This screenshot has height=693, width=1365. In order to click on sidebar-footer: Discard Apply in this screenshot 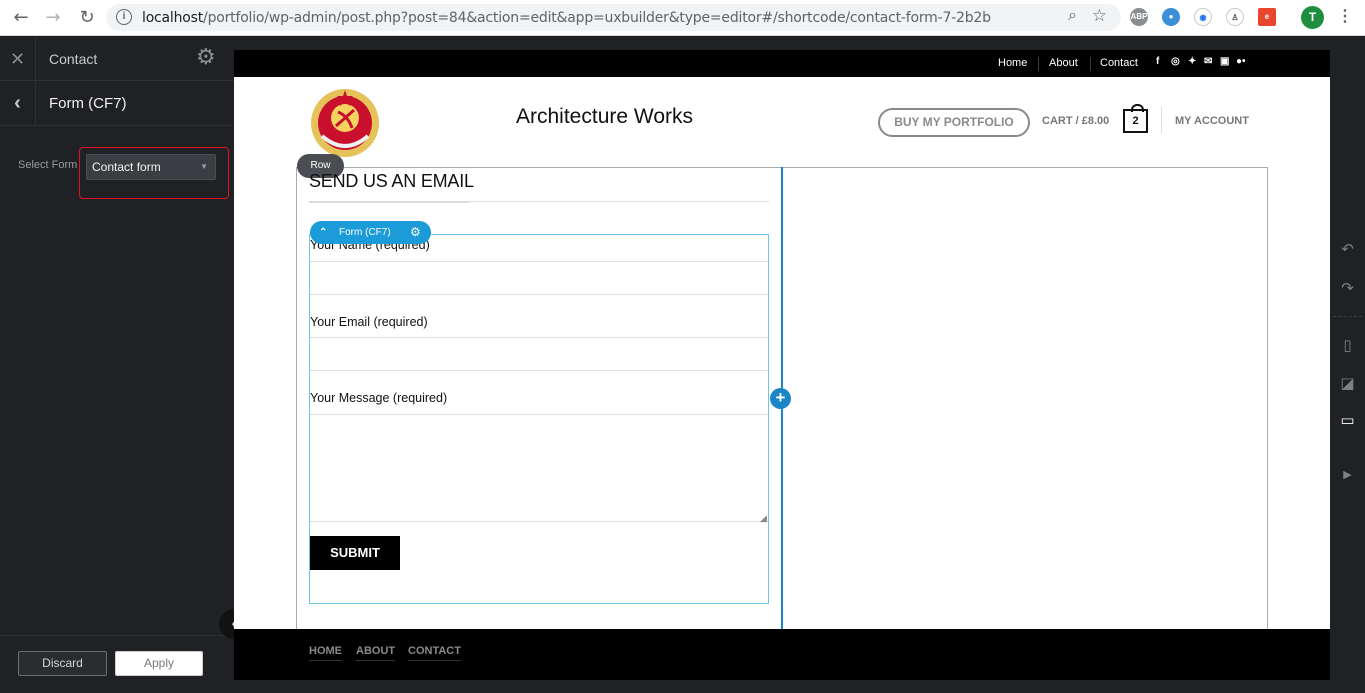, I will do `click(117, 664)`.